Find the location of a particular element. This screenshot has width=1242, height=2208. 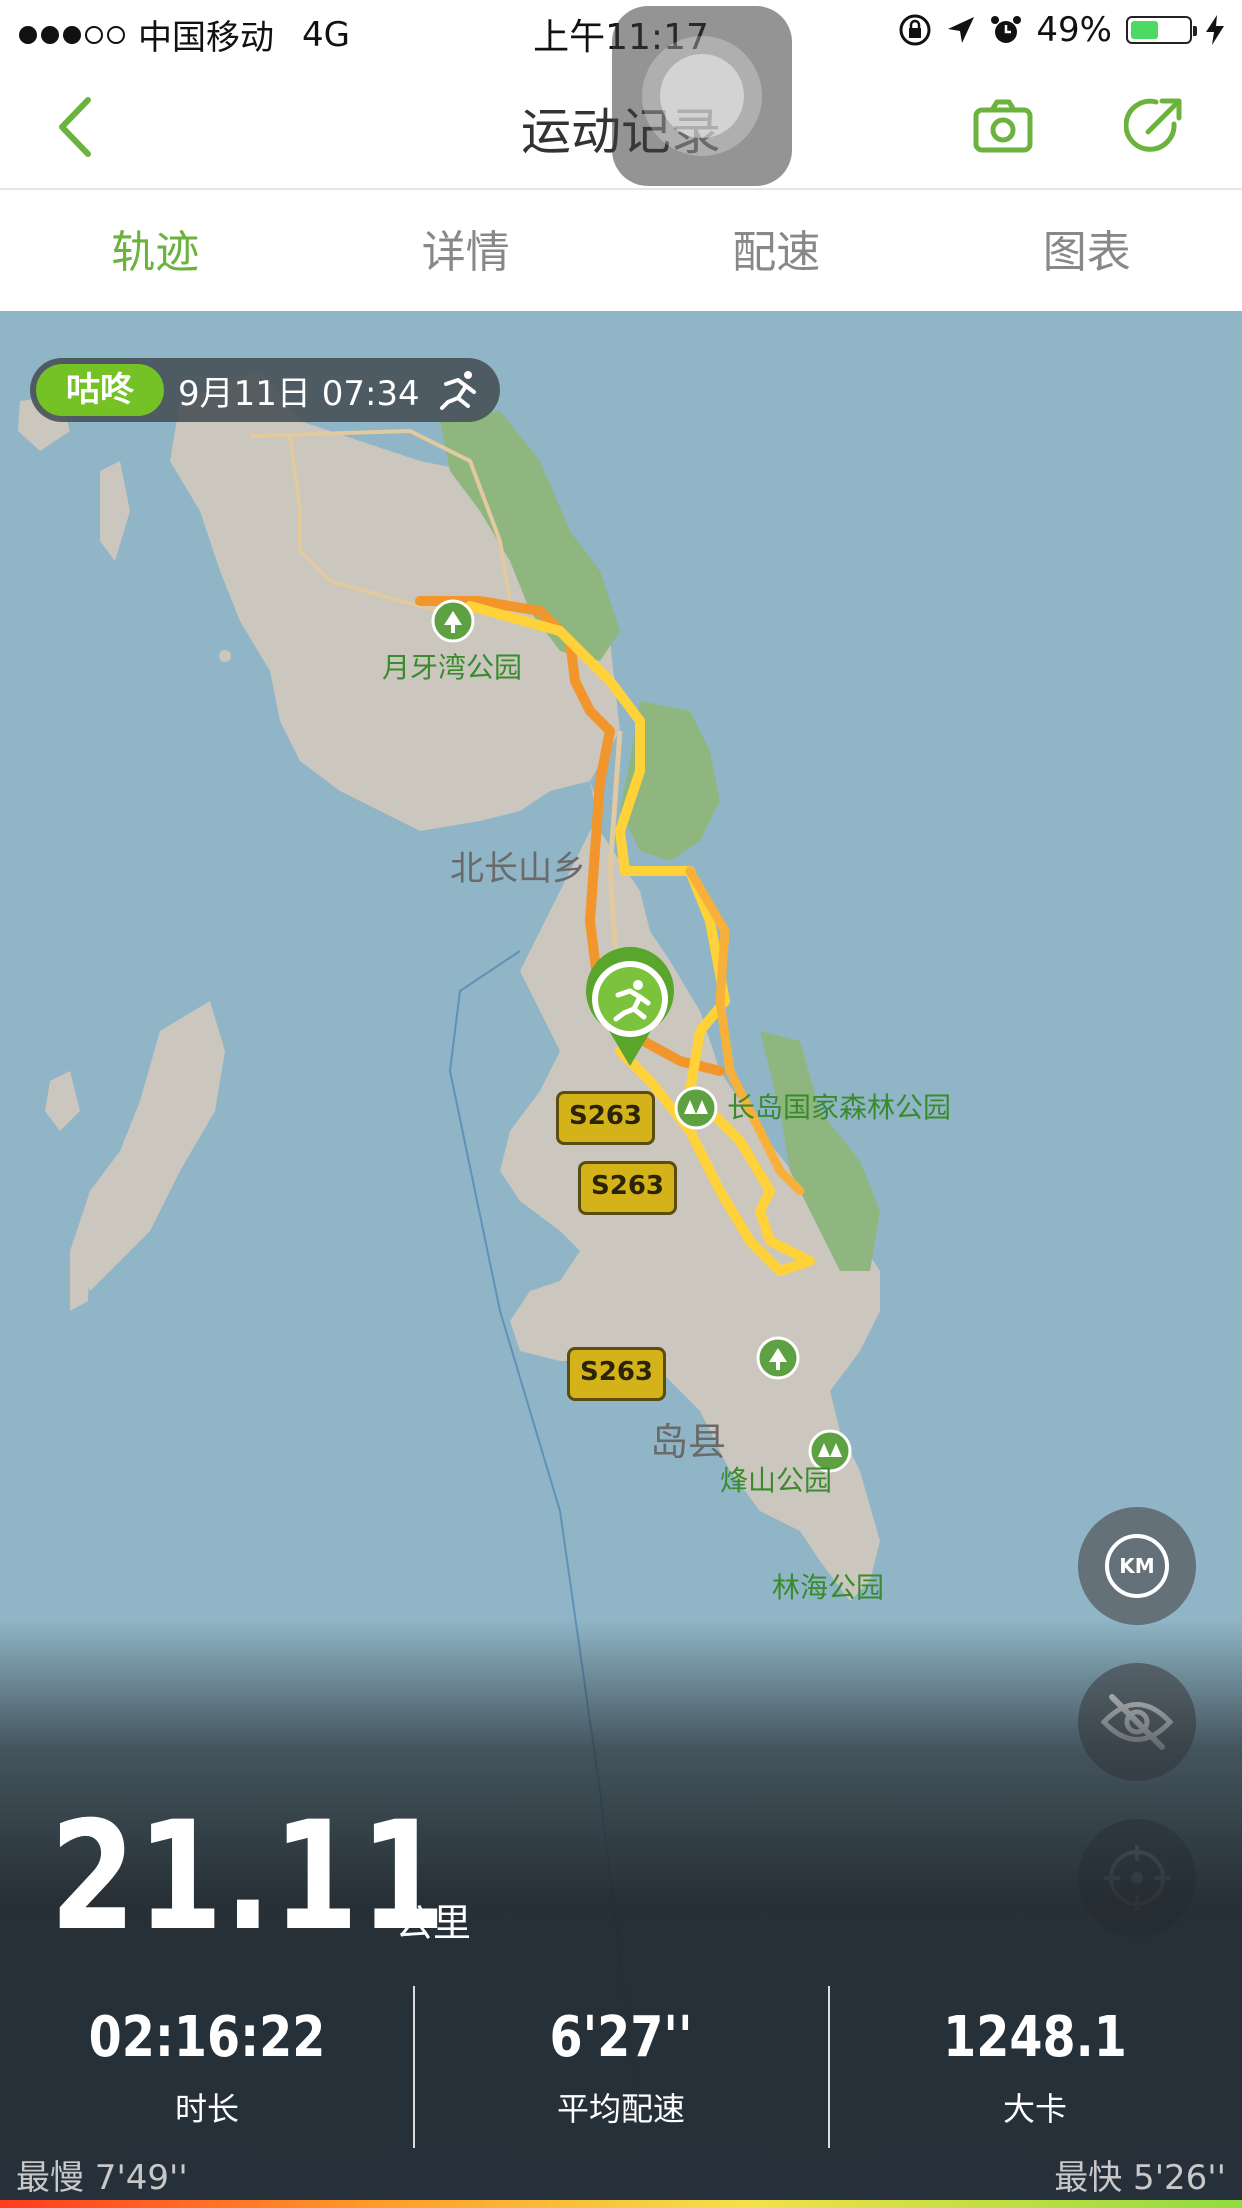

stat-duration: 02:16:22 时长 is located at coordinates (207, 2067).